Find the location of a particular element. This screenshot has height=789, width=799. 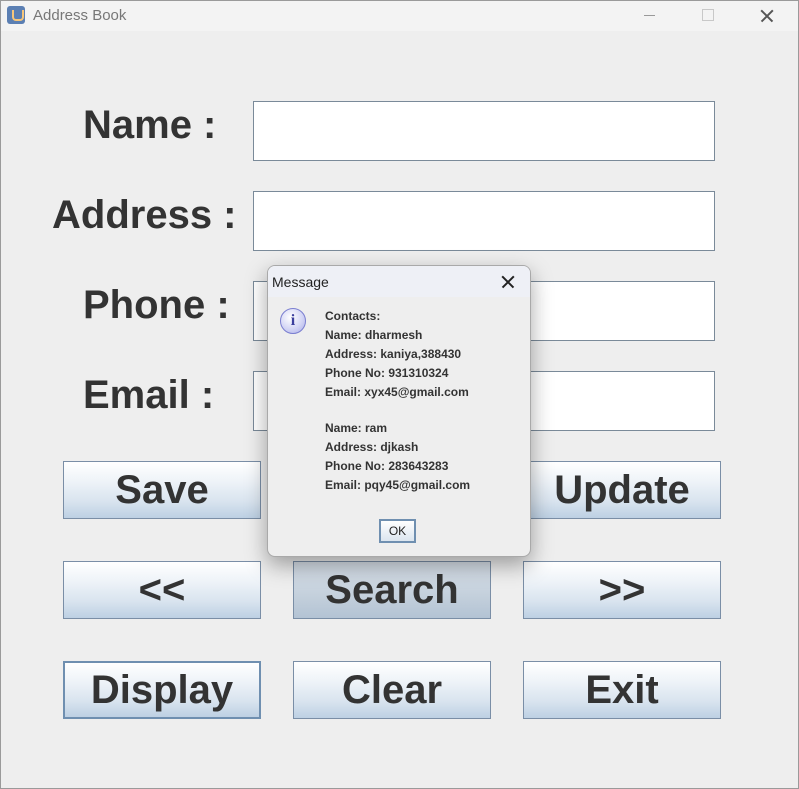

name-input is located at coordinates (484, 131).